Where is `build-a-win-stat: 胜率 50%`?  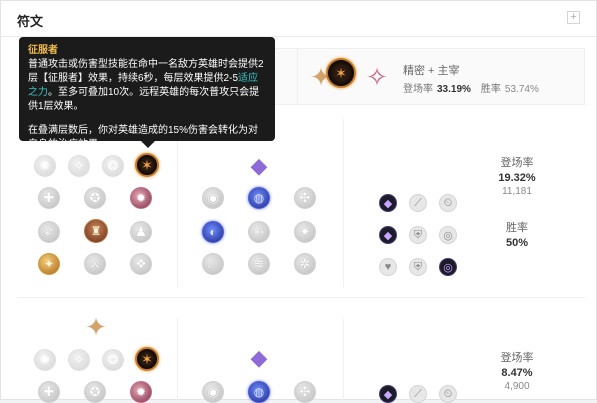 build-a-win-stat: 胜率 50% is located at coordinates (517, 234).